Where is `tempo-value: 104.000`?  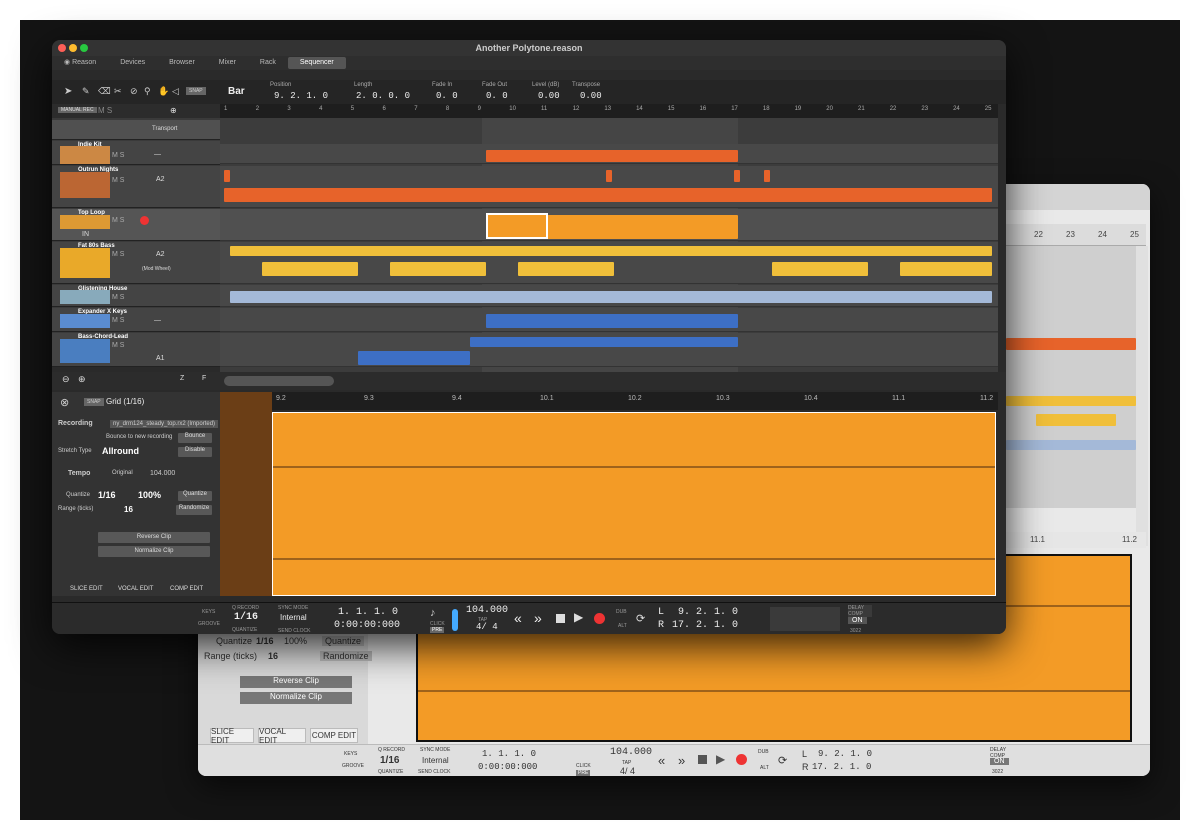
tempo-value: 104.000 is located at coordinates (487, 610).